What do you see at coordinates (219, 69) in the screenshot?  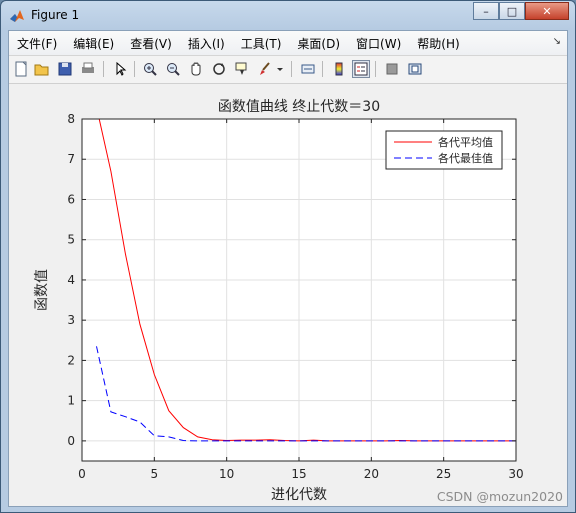 I see `rotate-3d-icon` at bounding box center [219, 69].